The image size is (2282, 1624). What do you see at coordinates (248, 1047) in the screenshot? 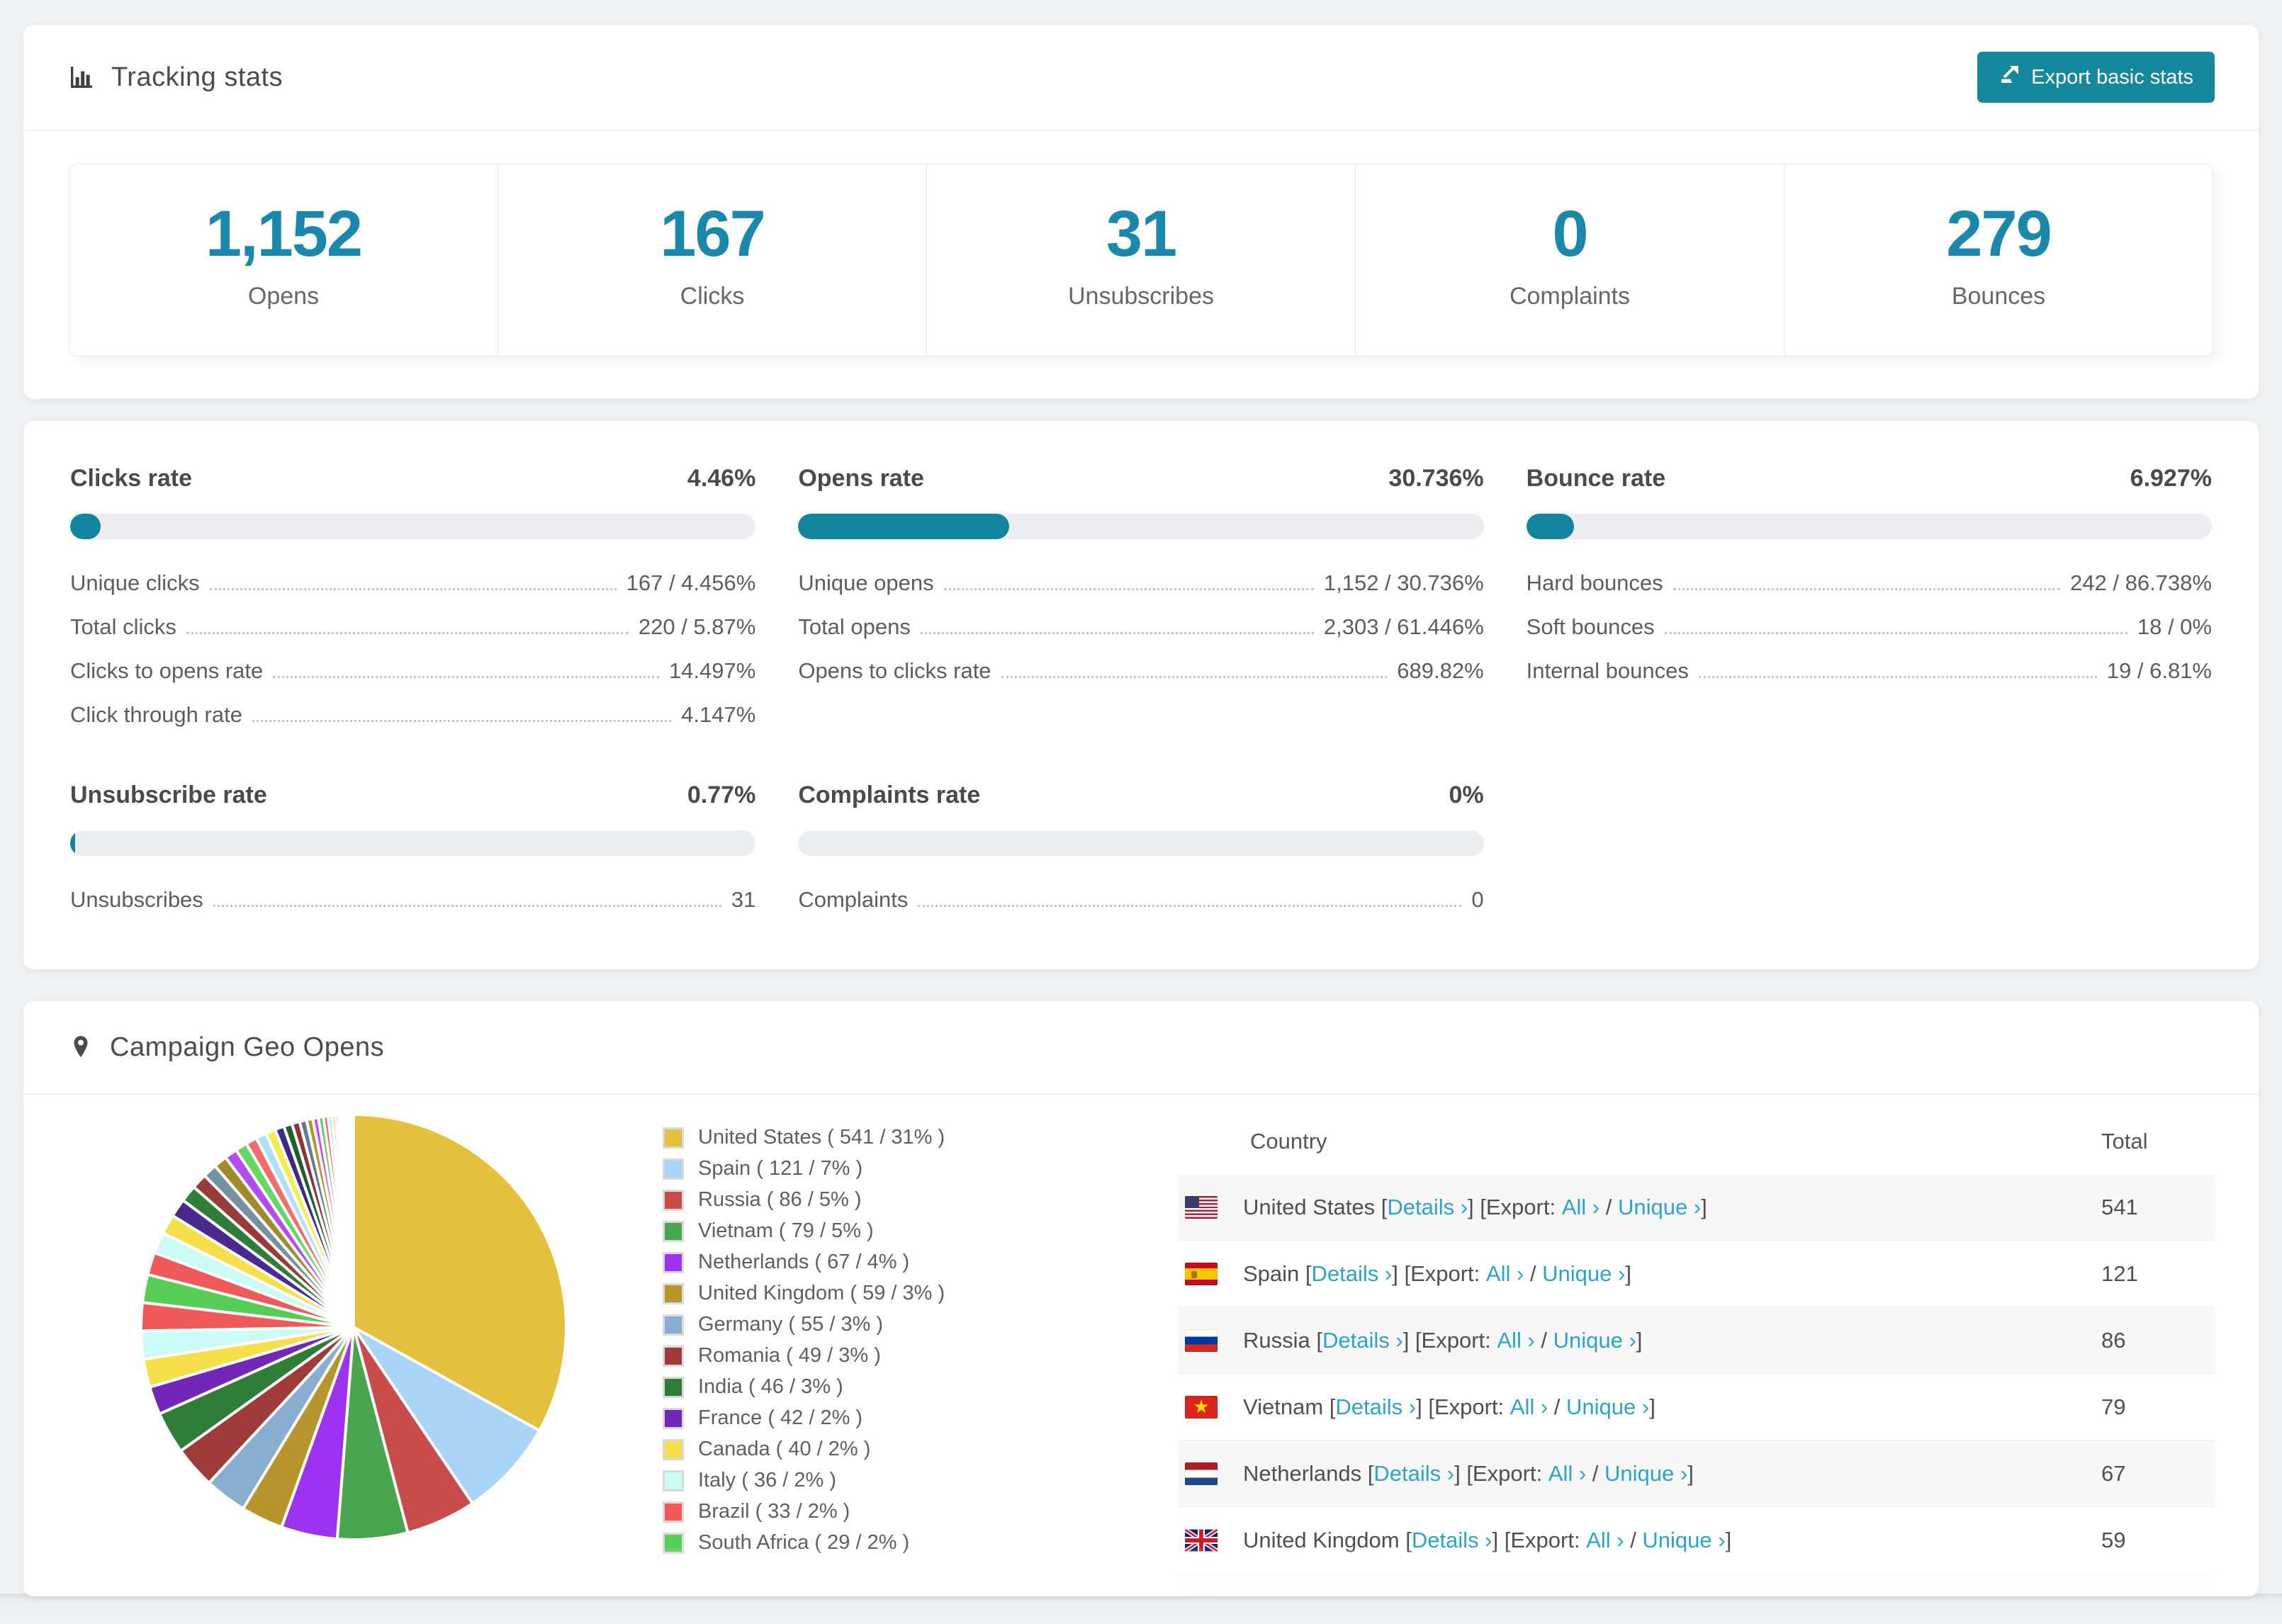
I see `geo-opens-title: Campaign Geo Opens` at bounding box center [248, 1047].